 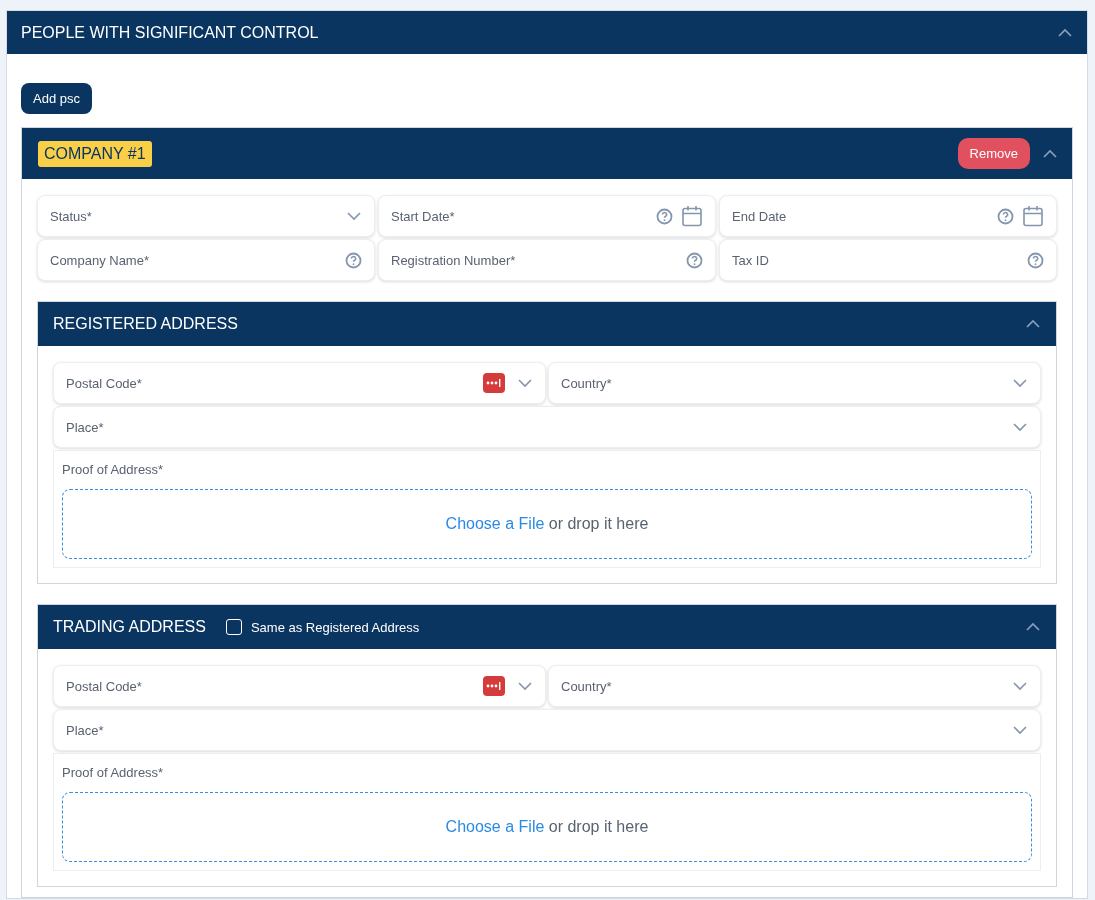 I want to click on form-field: Registration Number*, so click(x=547, y=260).